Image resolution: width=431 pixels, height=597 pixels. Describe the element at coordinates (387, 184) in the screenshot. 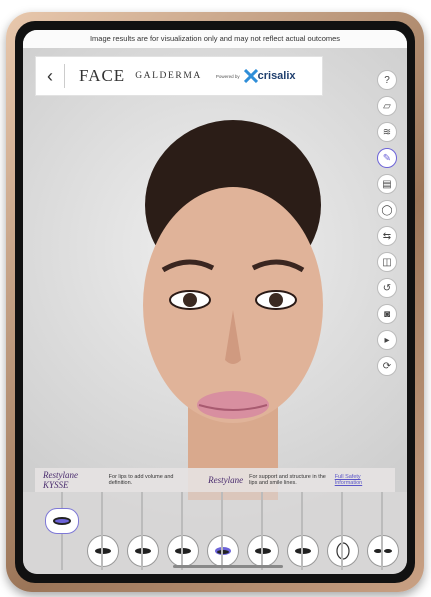

I see `notes-icon: ▤` at that location.